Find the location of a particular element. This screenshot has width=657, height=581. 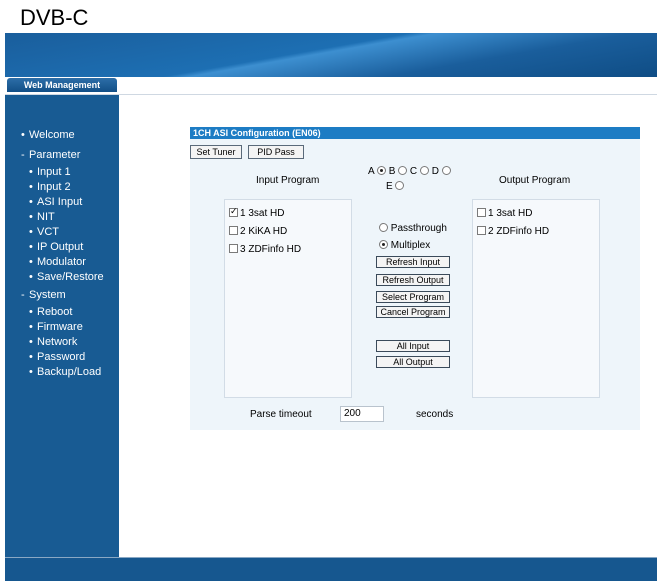

sidebar-item-label: Save/Restore is located at coordinates (70, 277).